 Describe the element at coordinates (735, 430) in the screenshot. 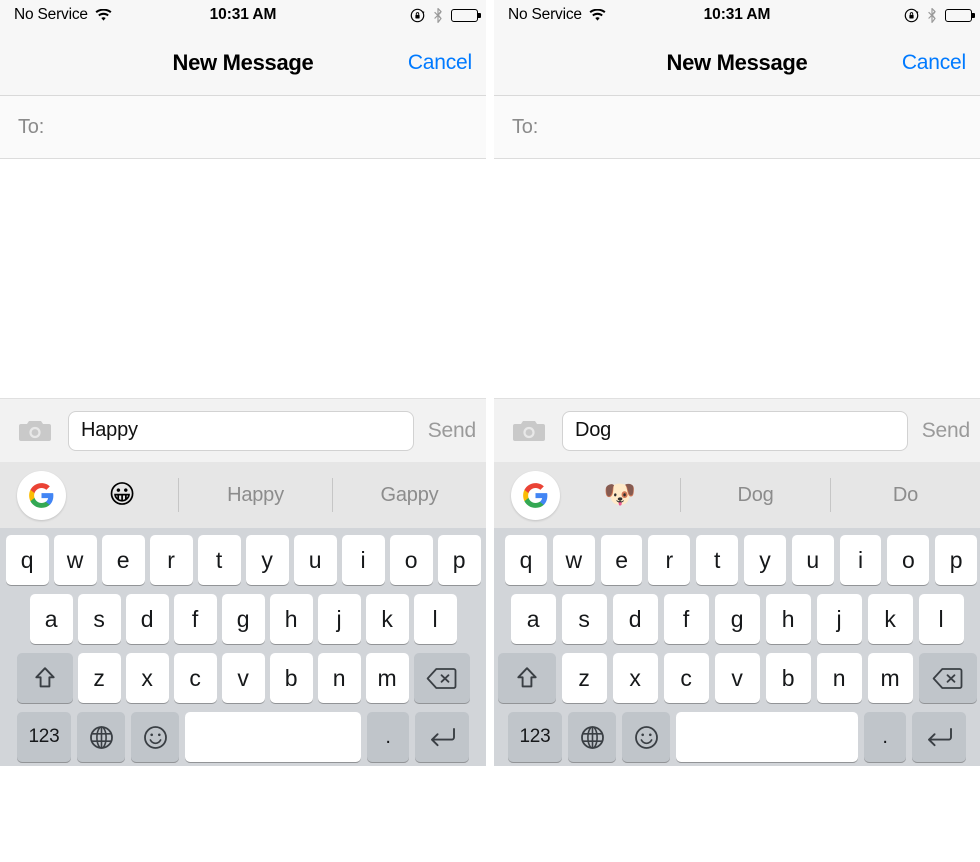

I see `message-input-field: Dog` at that location.